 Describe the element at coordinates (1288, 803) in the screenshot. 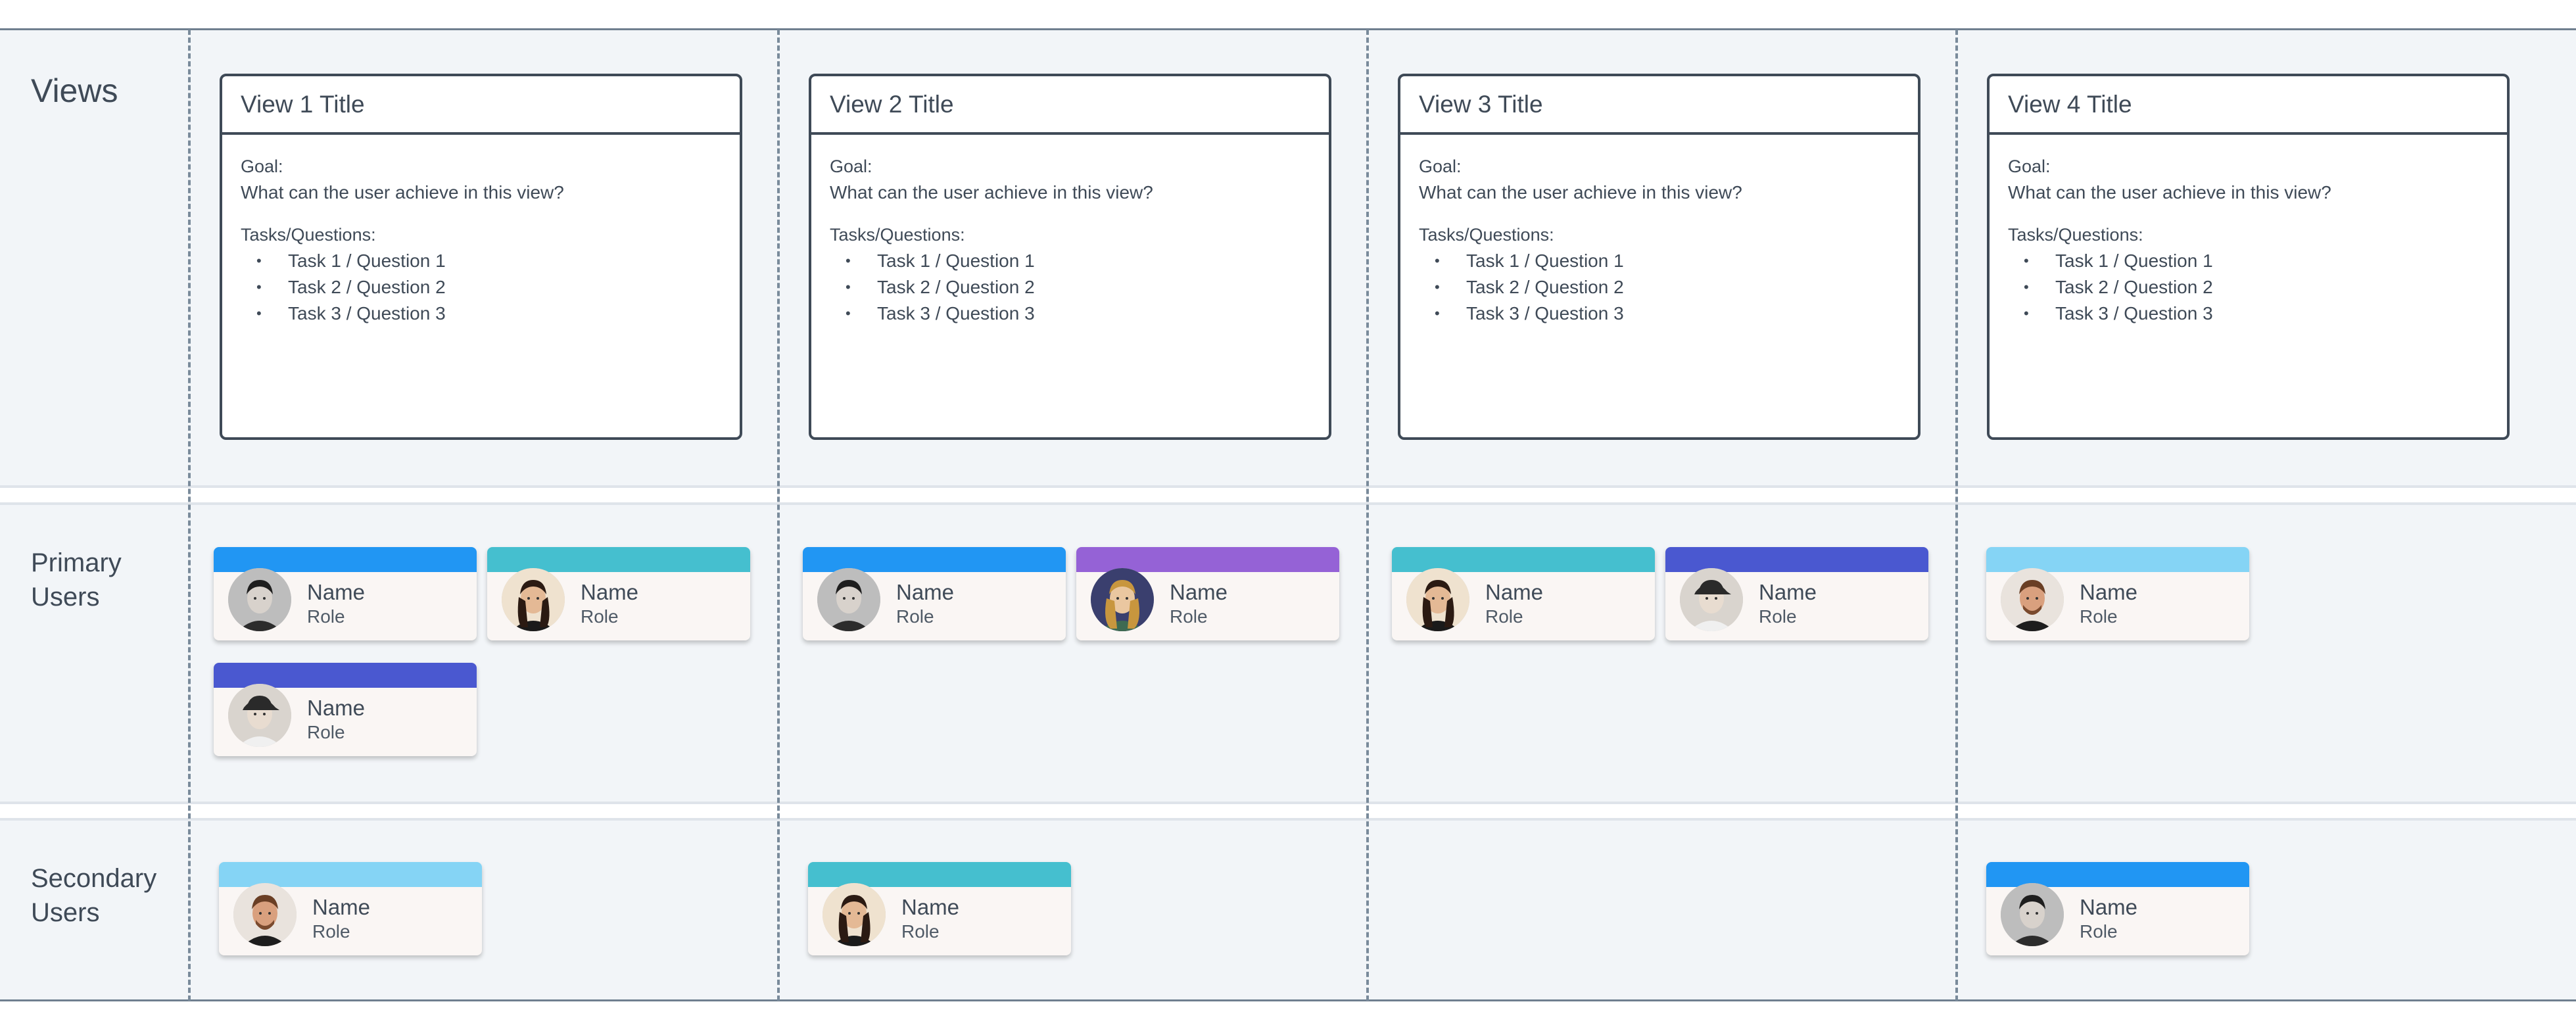

I see `separator-primary-secondary` at that location.